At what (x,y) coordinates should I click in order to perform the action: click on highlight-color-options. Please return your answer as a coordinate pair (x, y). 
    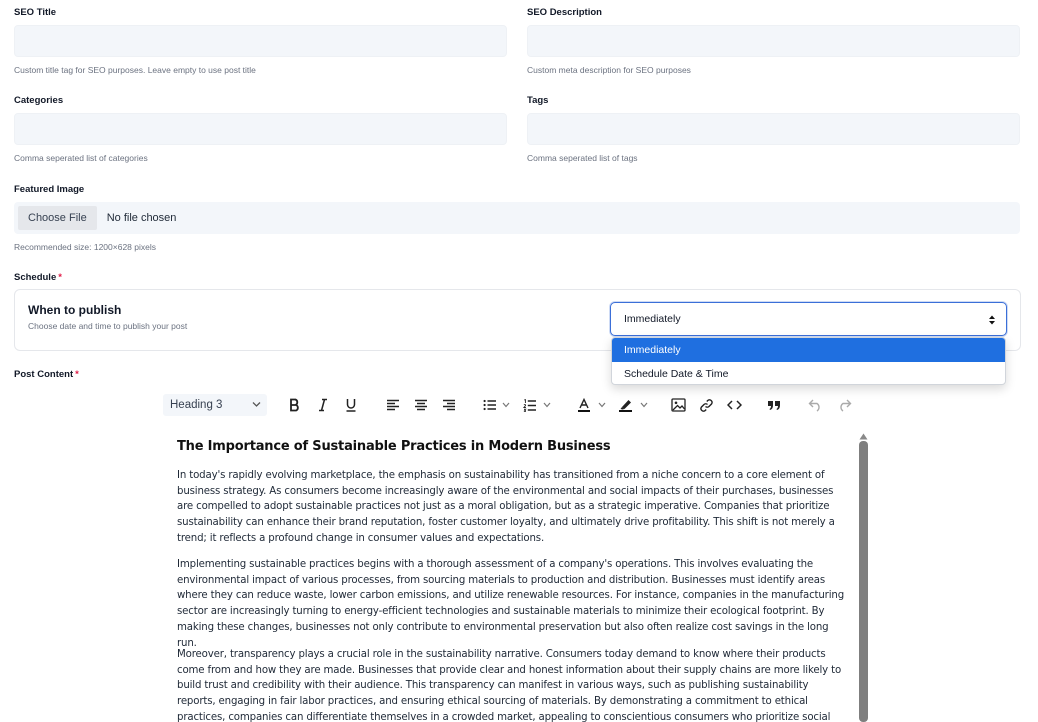
    Looking at the image, I should click on (644, 405).